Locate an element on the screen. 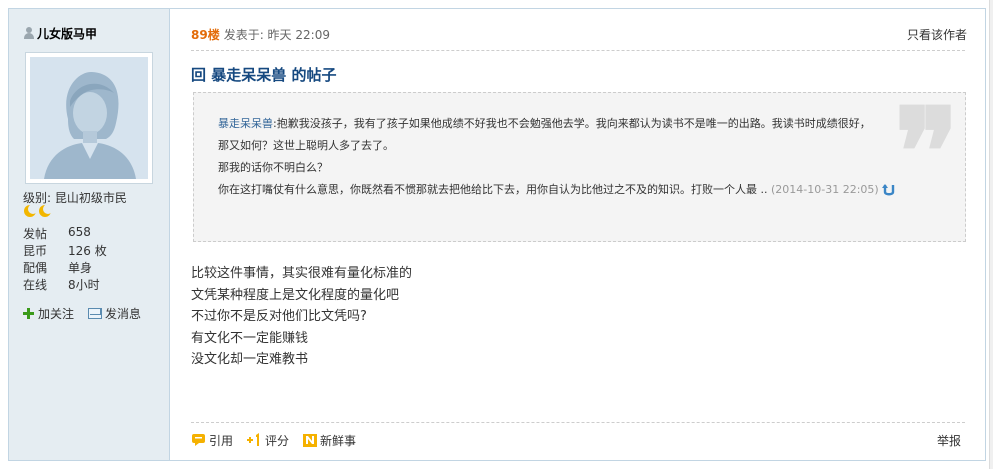  level-badges is located at coordinates (38, 211).